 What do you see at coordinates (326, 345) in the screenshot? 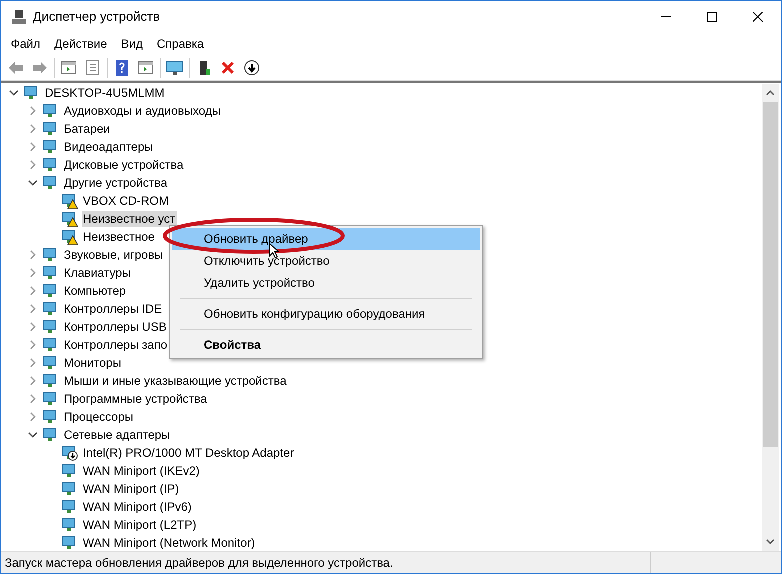
I see `context-menu-item: Свойства` at bounding box center [326, 345].